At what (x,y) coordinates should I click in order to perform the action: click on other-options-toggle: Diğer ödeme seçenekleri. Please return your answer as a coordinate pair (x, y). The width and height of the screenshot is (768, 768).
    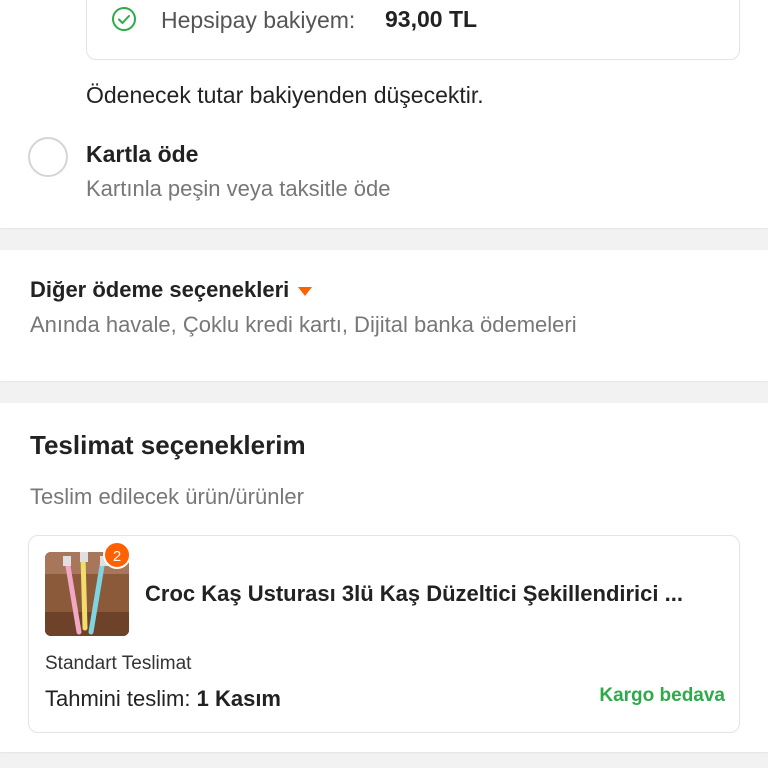
    Looking at the image, I should click on (171, 290).